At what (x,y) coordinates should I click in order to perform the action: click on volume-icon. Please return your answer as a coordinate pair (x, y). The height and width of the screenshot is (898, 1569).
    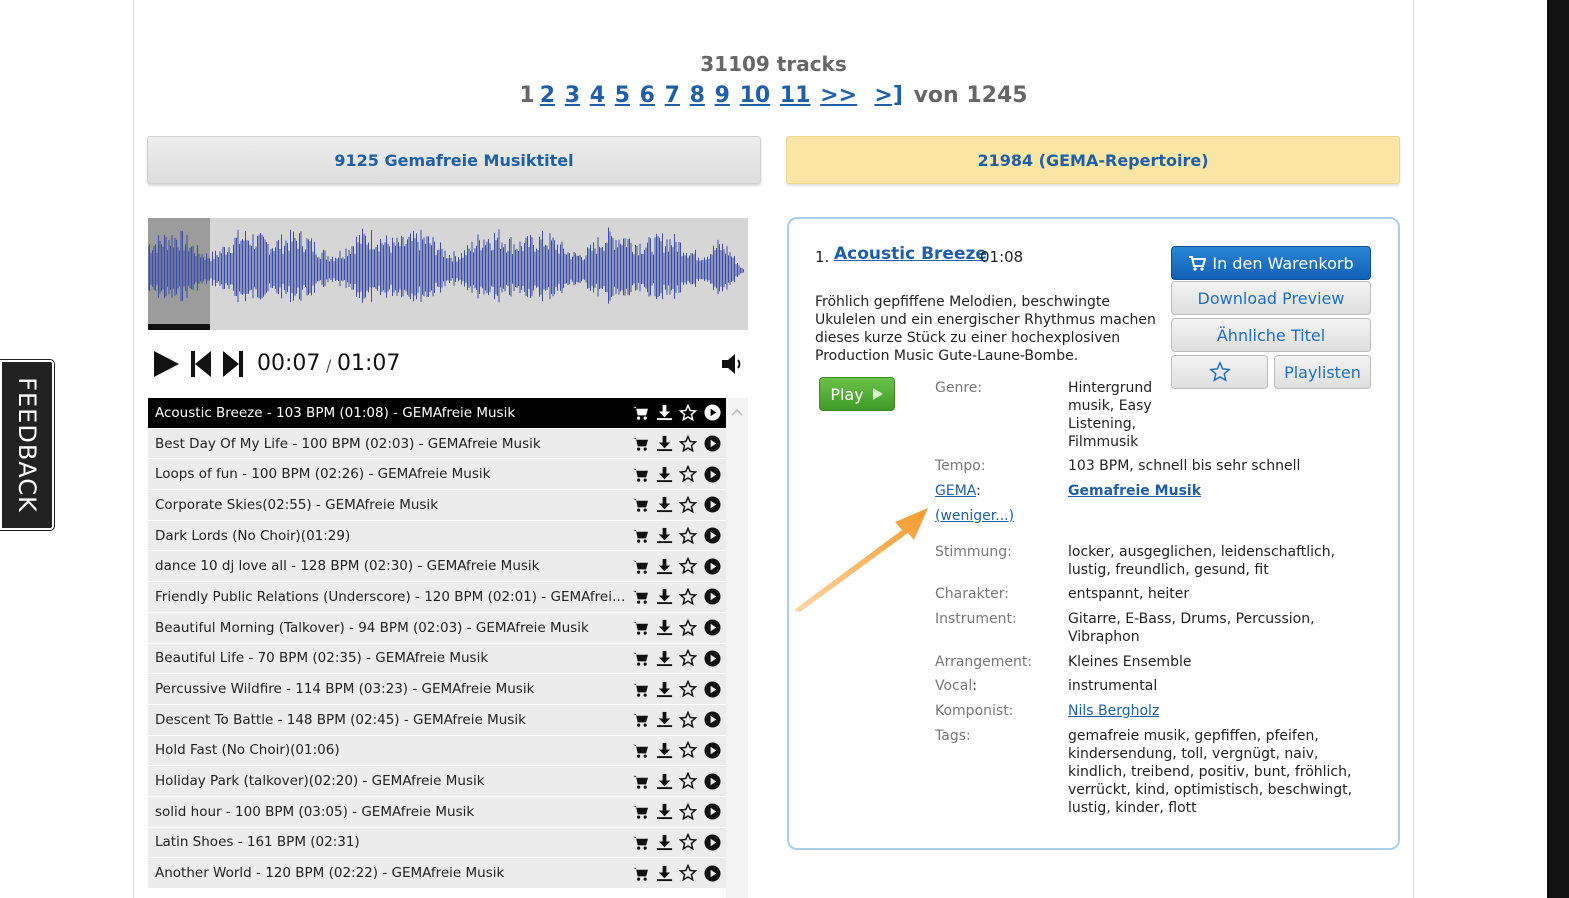
    Looking at the image, I should click on (733, 366).